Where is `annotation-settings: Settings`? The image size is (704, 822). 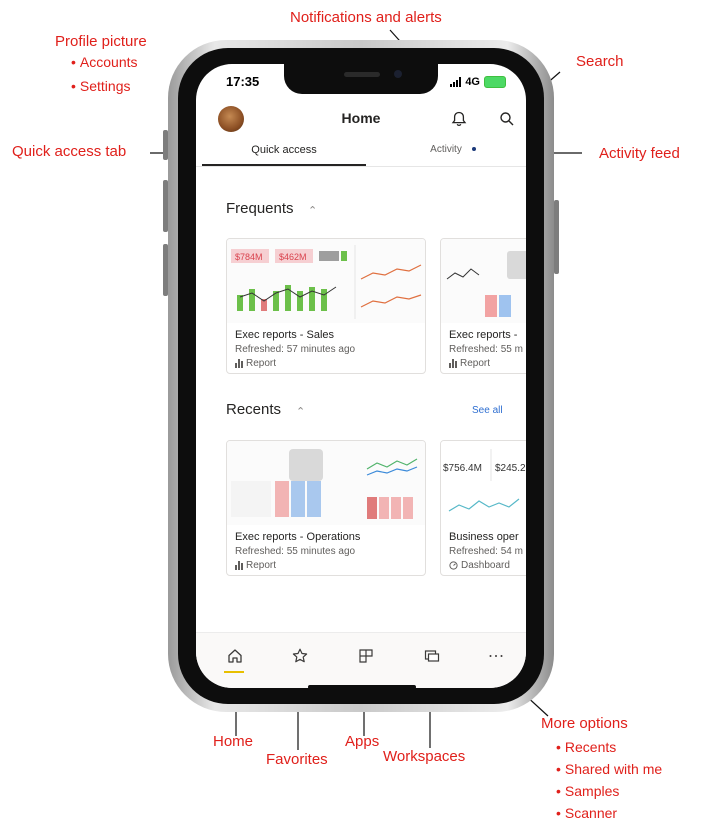 annotation-settings: Settings is located at coordinates (101, 86).